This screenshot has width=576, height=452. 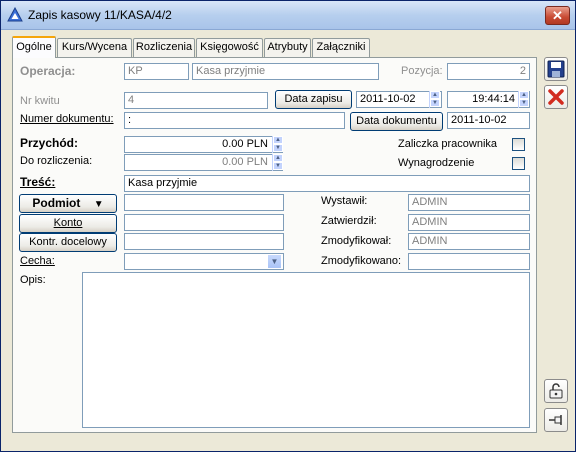 What do you see at coordinates (277, 144) in the screenshot?
I see `przychod-spinner: ▲ ▼` at bounding box center [277, 144].